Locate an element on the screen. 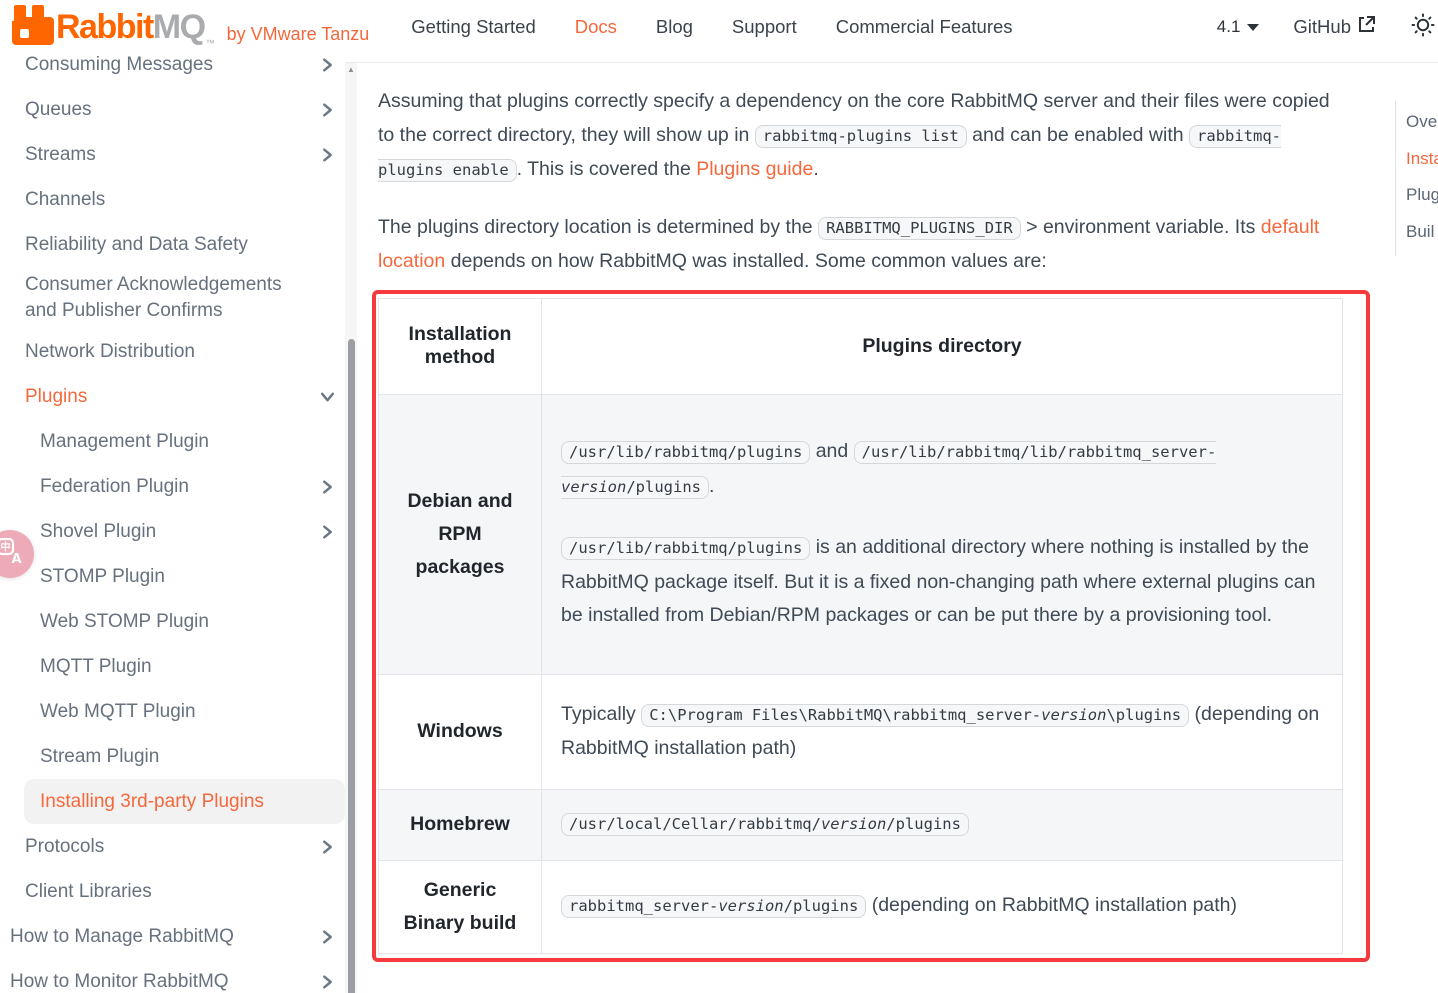 Image resolution: width=1438 pixels, height=993 pixels. scroll-up-icon: ▲ is located at coordinates (351, 69).